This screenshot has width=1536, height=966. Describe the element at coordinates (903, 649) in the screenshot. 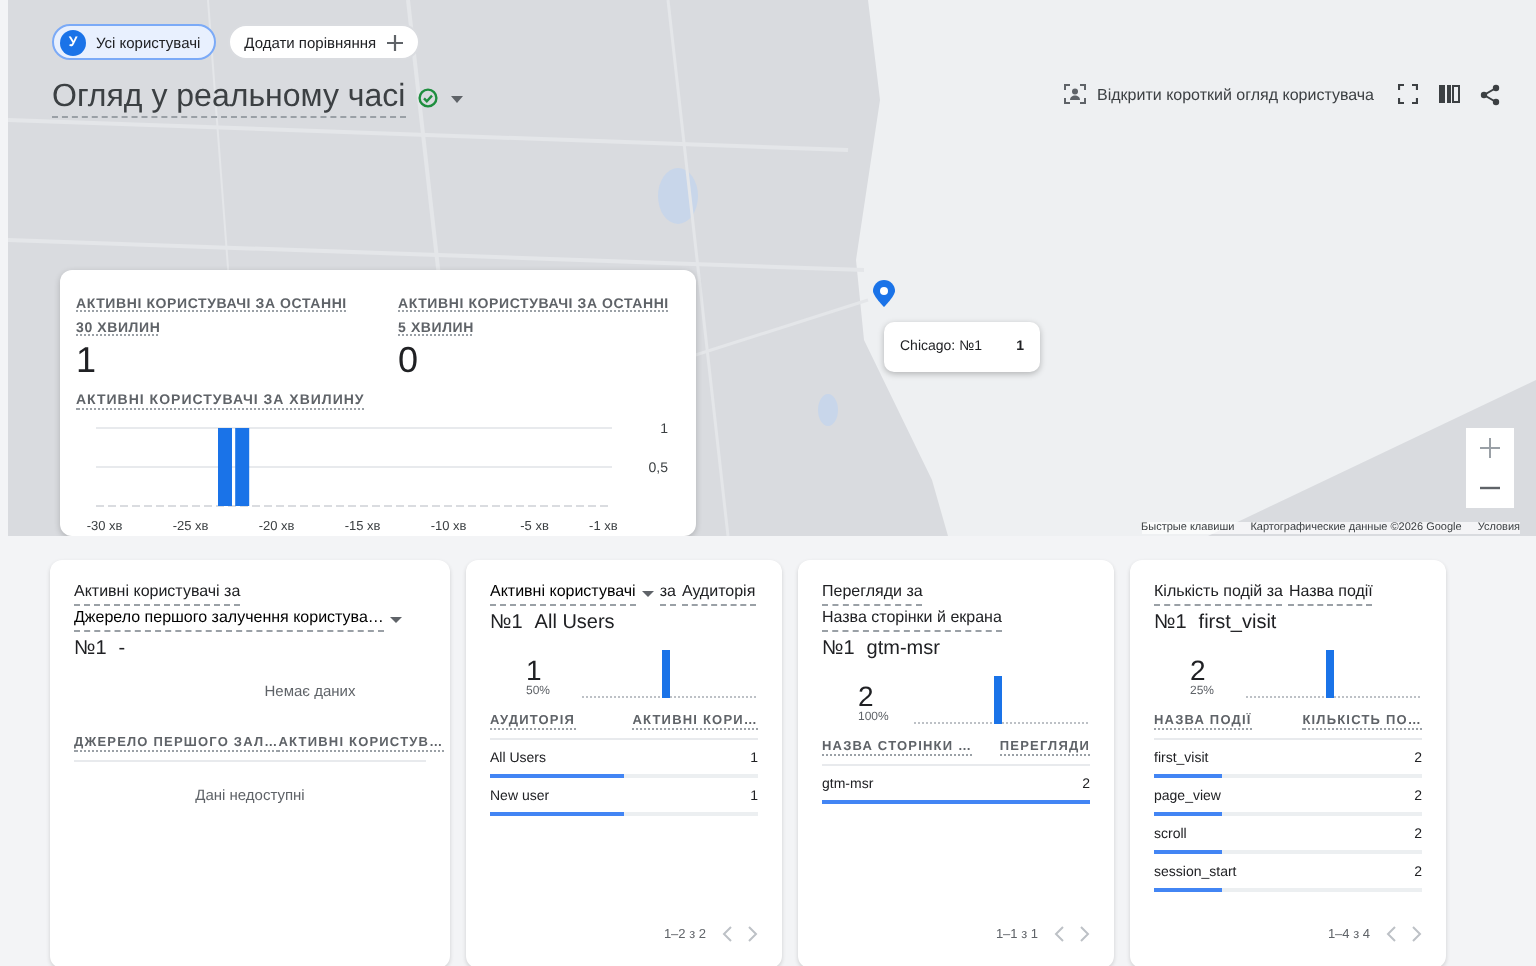

I see `top-item: gtm-msr` at that location.